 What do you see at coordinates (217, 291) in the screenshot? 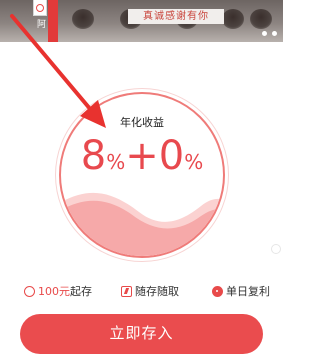
I see `compound-dot-icon` at bounding box center [217, 291].